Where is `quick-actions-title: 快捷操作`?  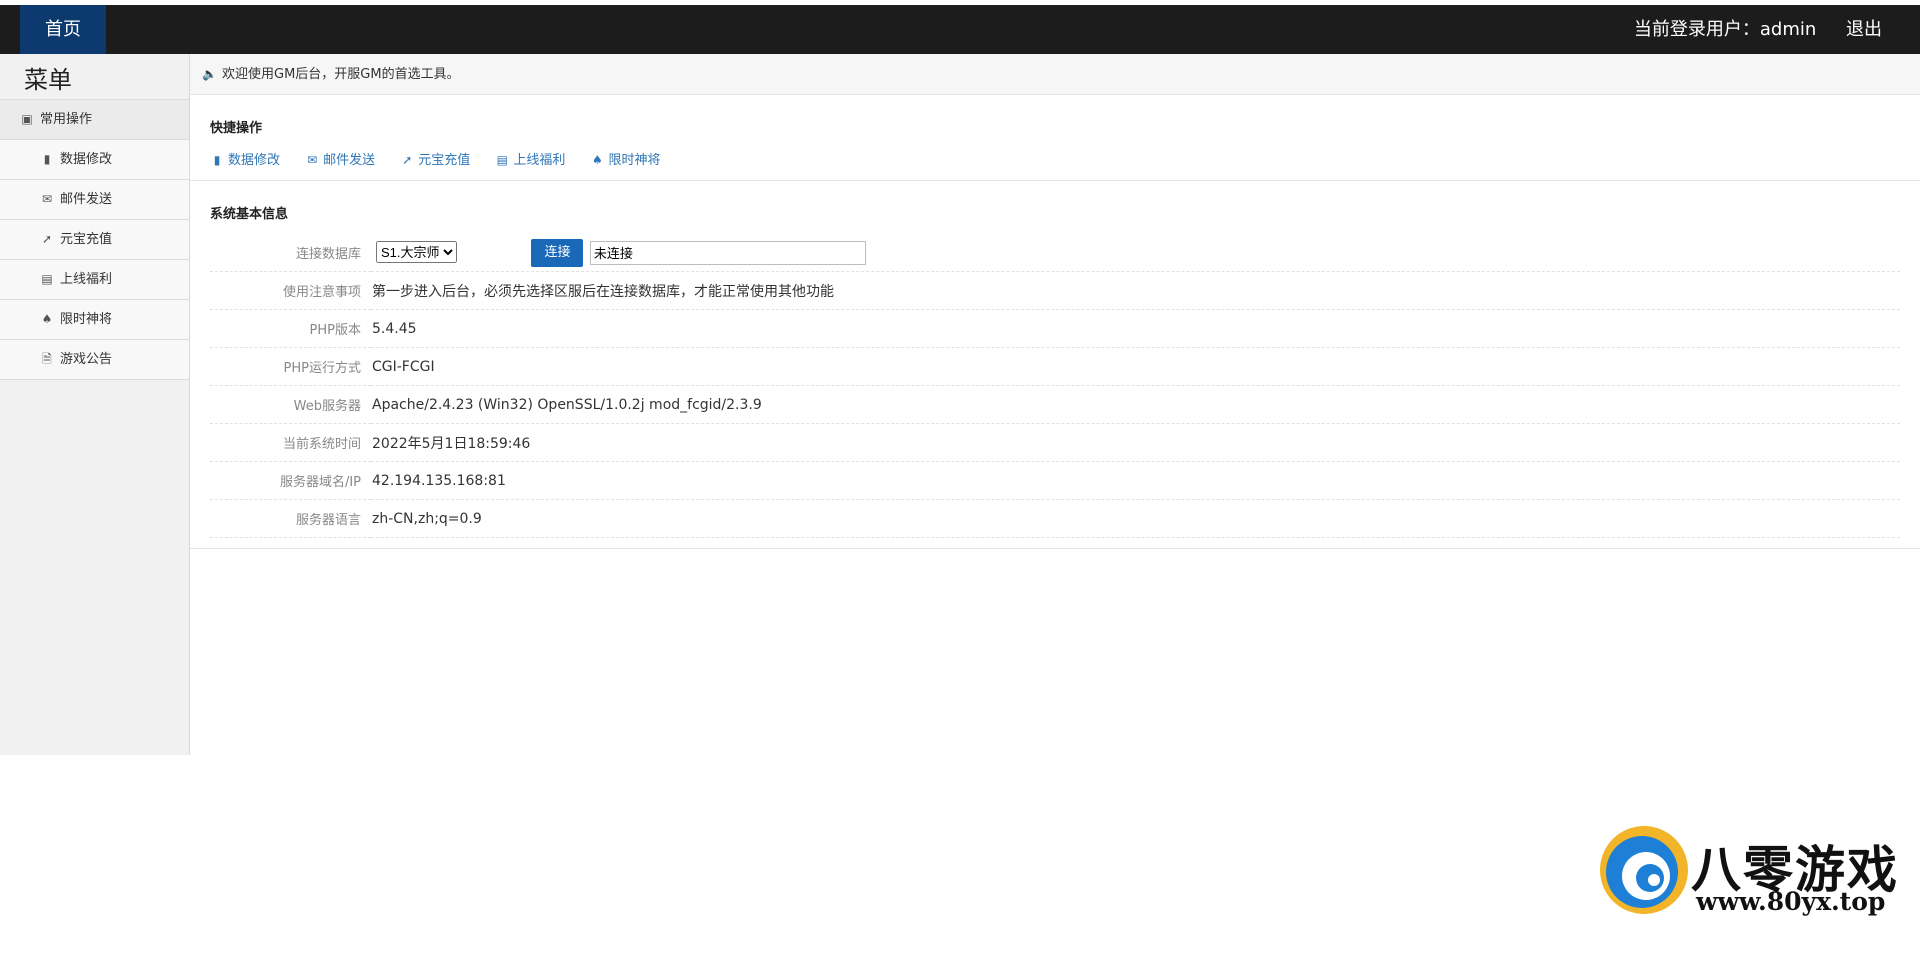 quick-actions-title: 快捷操作 is located at coordinates (236, 128).